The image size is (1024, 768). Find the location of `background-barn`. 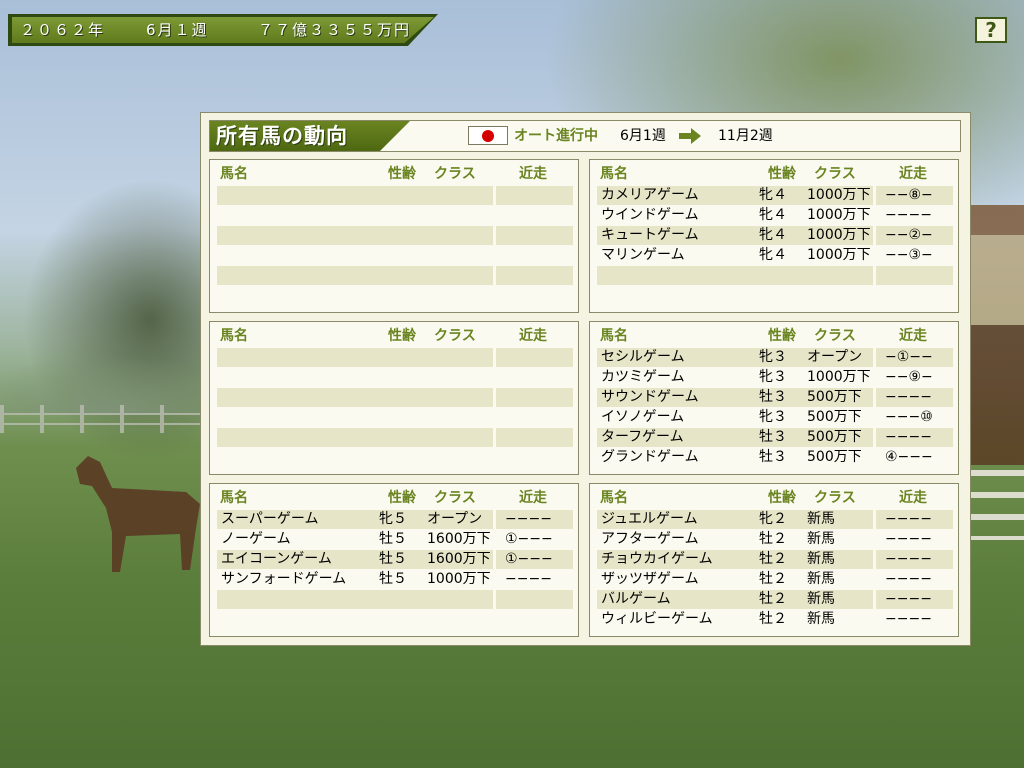

background-barn is located at coordinates (993, 335).